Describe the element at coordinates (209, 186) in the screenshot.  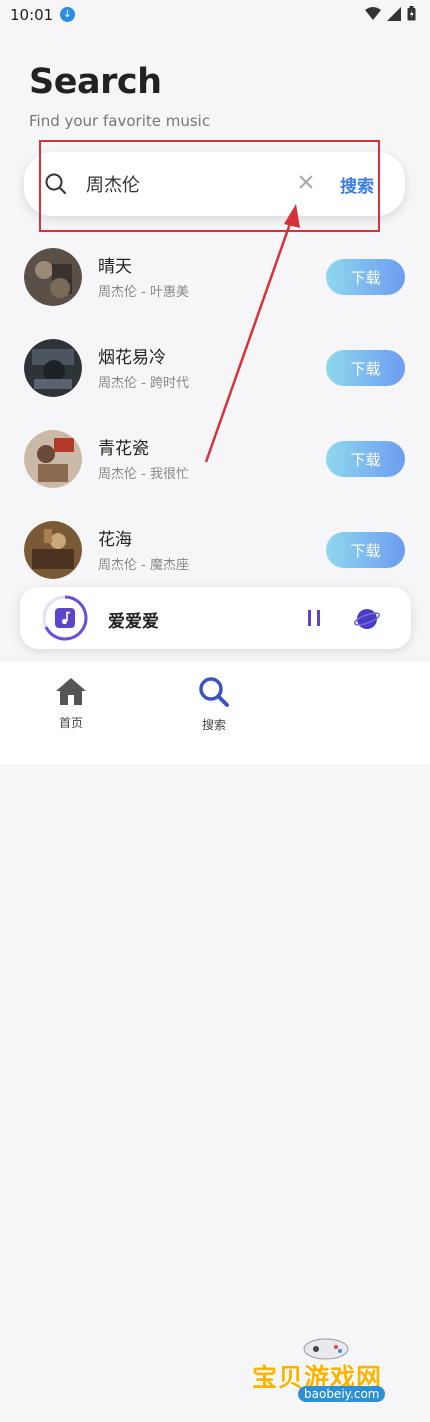
I see `annotation-highlight-box` at that location.